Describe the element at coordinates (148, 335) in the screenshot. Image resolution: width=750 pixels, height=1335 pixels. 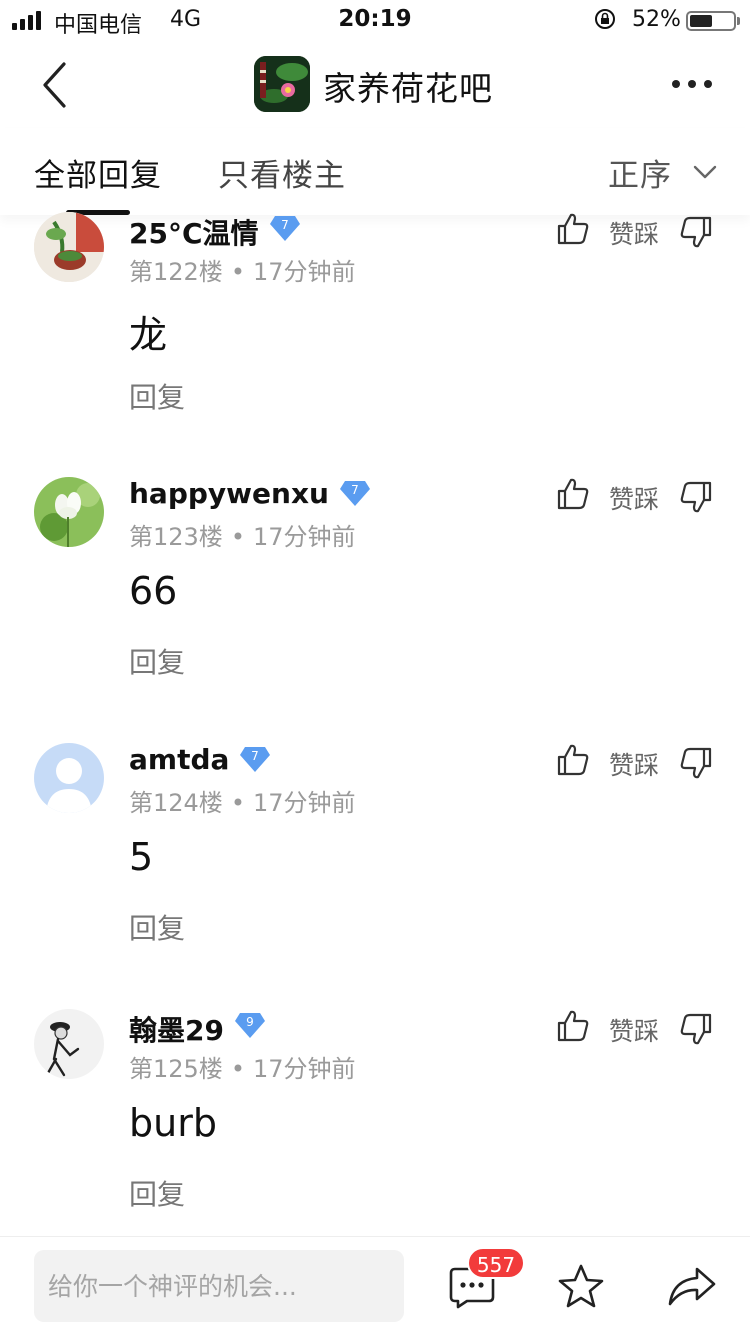
I see `reply-content: 龙` at that location.